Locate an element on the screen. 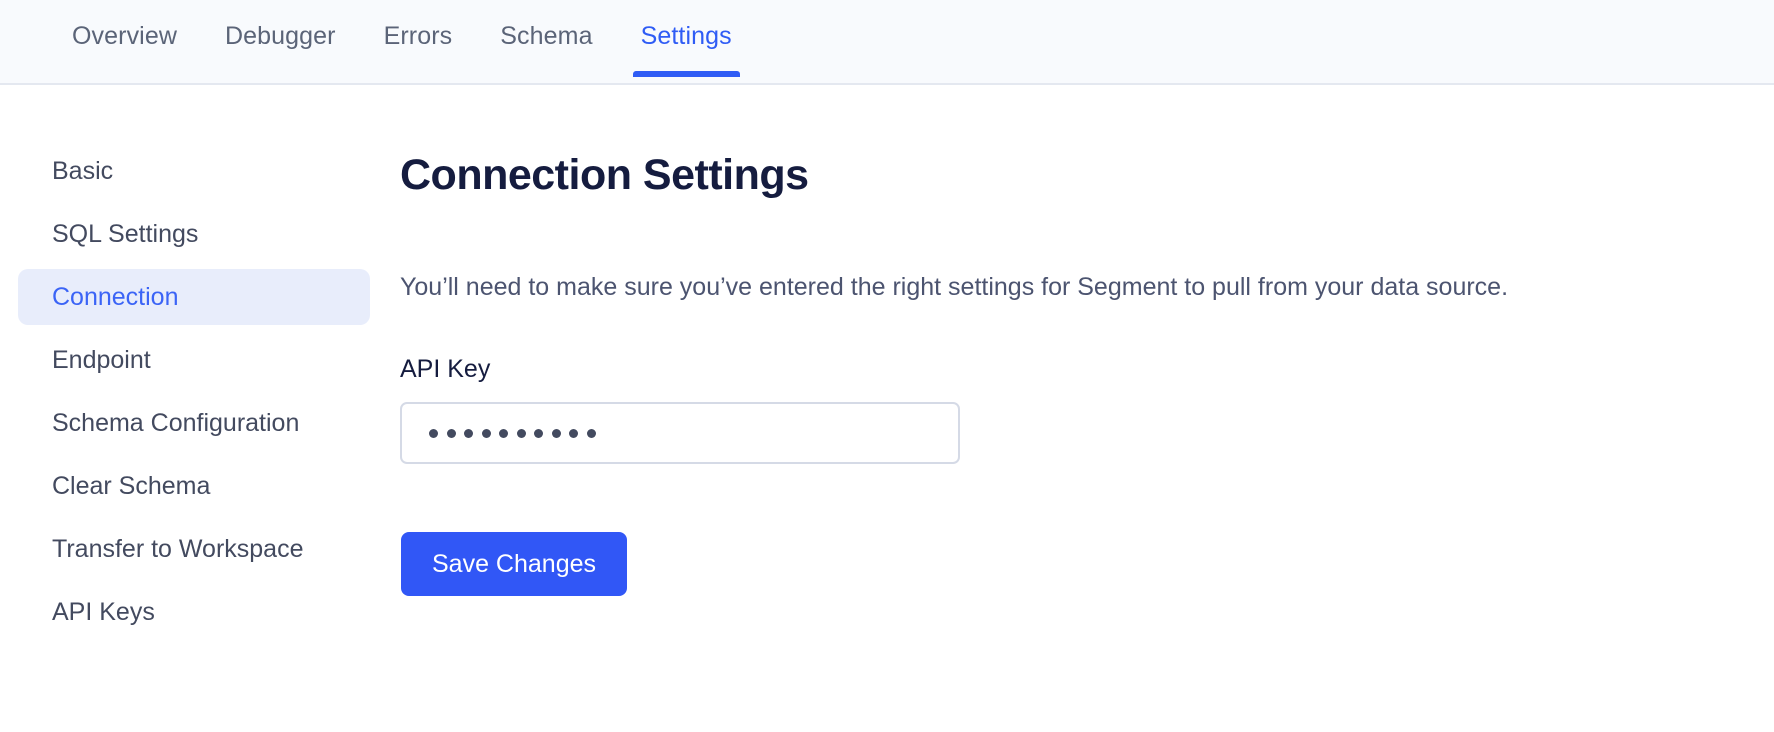  sidebar-item-transfer-to-workspace: Transfer to Workspace is located at coordinates (194, 549).